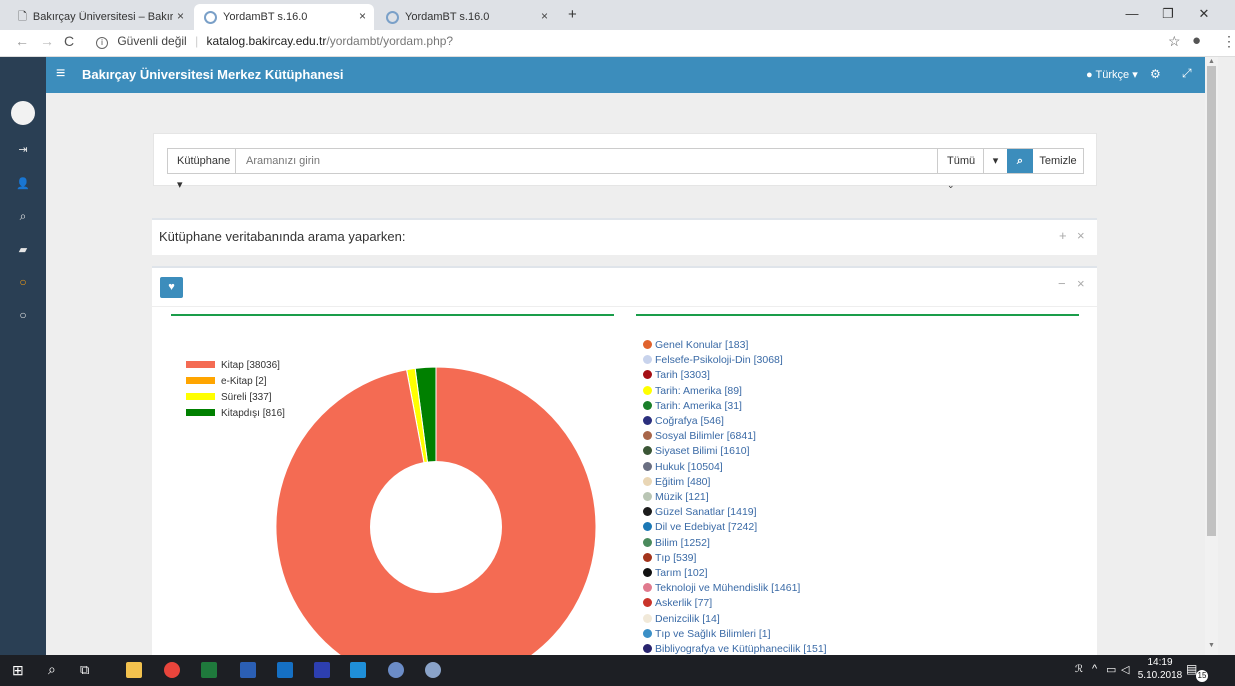 This screenshot has height=686, width=1235. What do you see at coordinates (390, 41) in the screenshot?
I see `url-path: /yordambt/yordam.php?` at bounding box center [390, 41].